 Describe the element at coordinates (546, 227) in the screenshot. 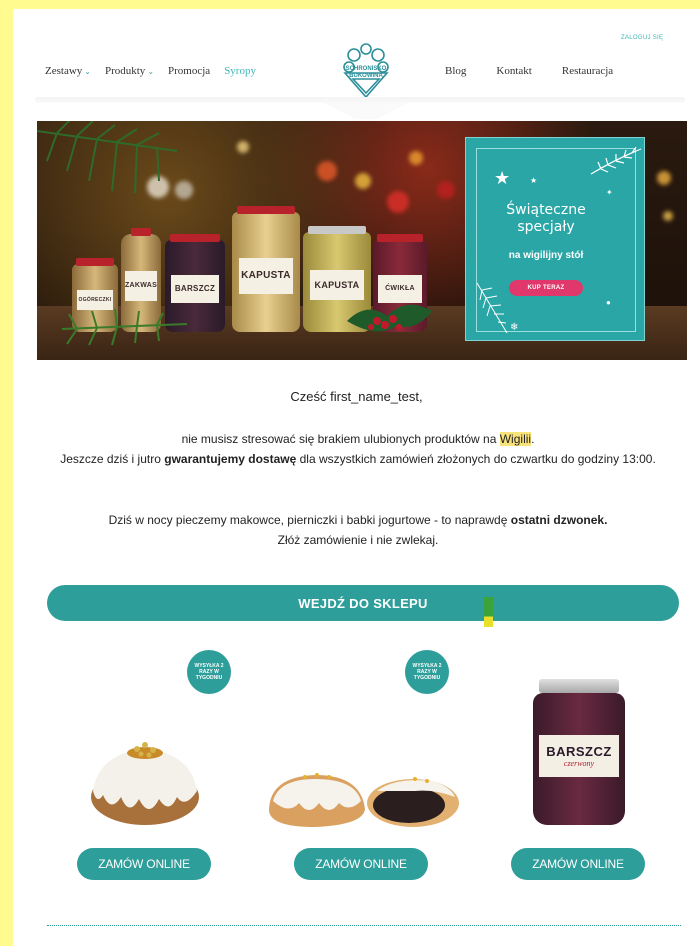

I see `promo-title-line2: specjały` at that location.